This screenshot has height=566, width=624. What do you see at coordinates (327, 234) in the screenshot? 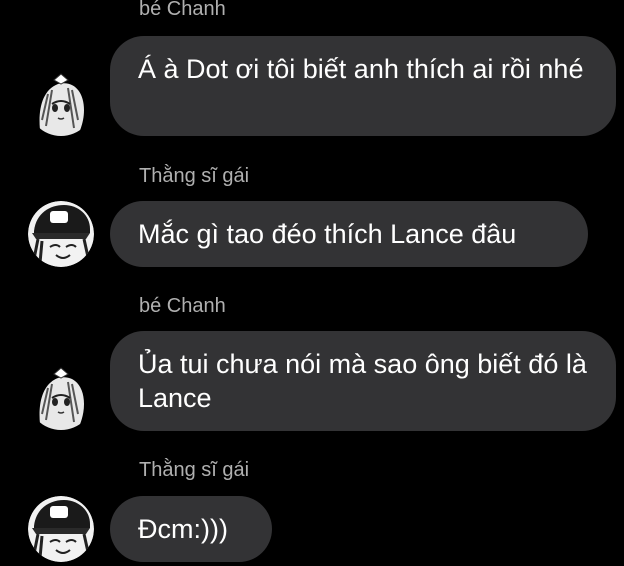
I see `message-text: Mắc gì tao đéo thích Lance đâu` at bounding box center [327, 234].